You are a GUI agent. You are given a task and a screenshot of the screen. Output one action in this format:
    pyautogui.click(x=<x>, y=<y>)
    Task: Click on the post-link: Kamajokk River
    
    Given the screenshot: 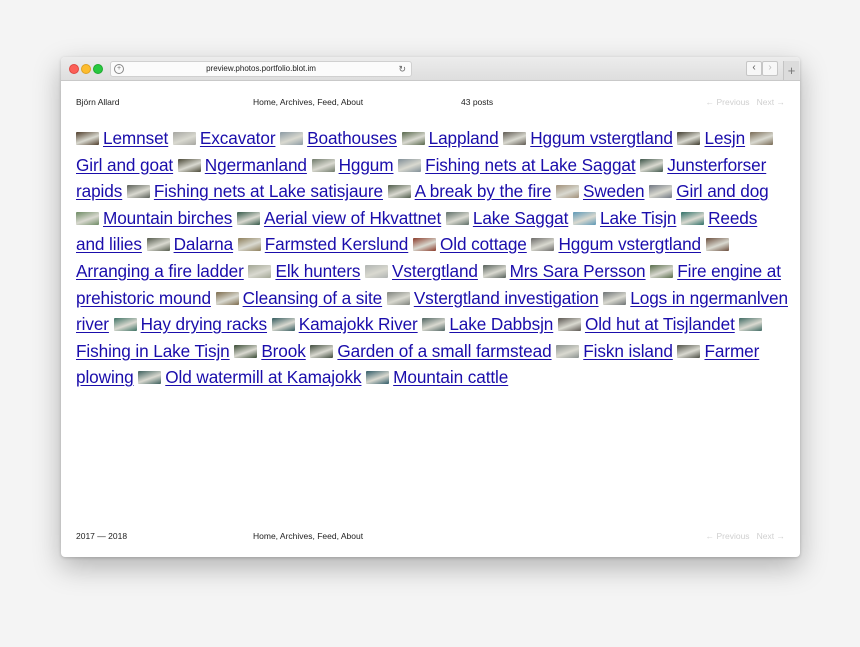 What is the action you would take?
    pyautogui.click(x=358, y=324)
    